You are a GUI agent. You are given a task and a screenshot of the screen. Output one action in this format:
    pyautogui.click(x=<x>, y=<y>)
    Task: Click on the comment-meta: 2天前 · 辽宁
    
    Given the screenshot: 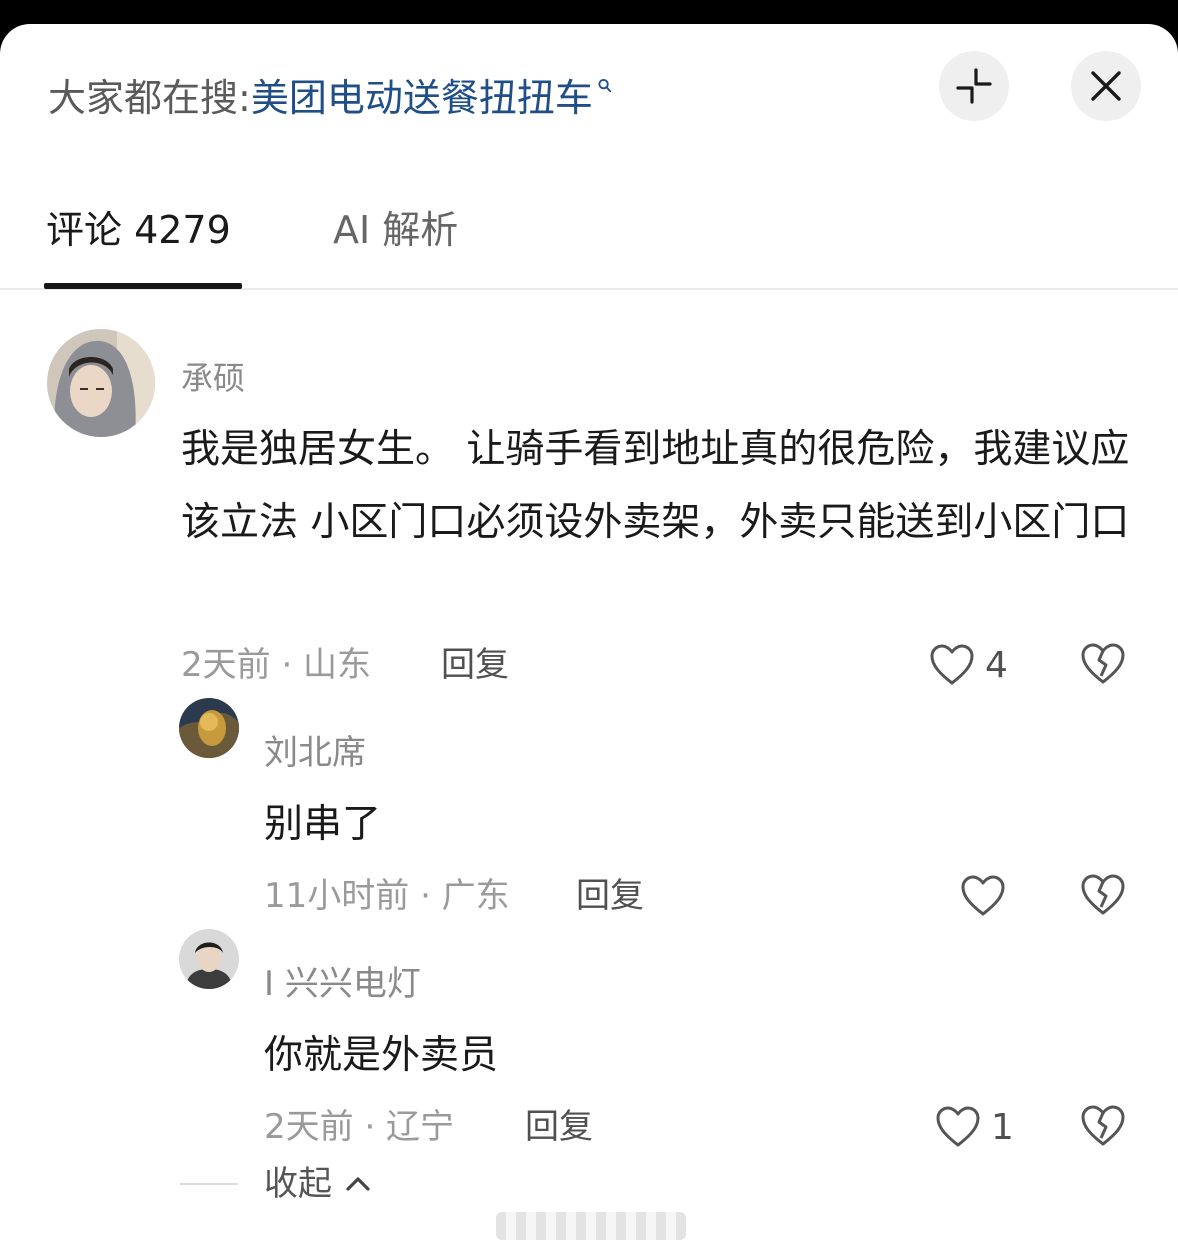 What is the action you would take?
    pyautogui.click(x=359, y=1127)
    